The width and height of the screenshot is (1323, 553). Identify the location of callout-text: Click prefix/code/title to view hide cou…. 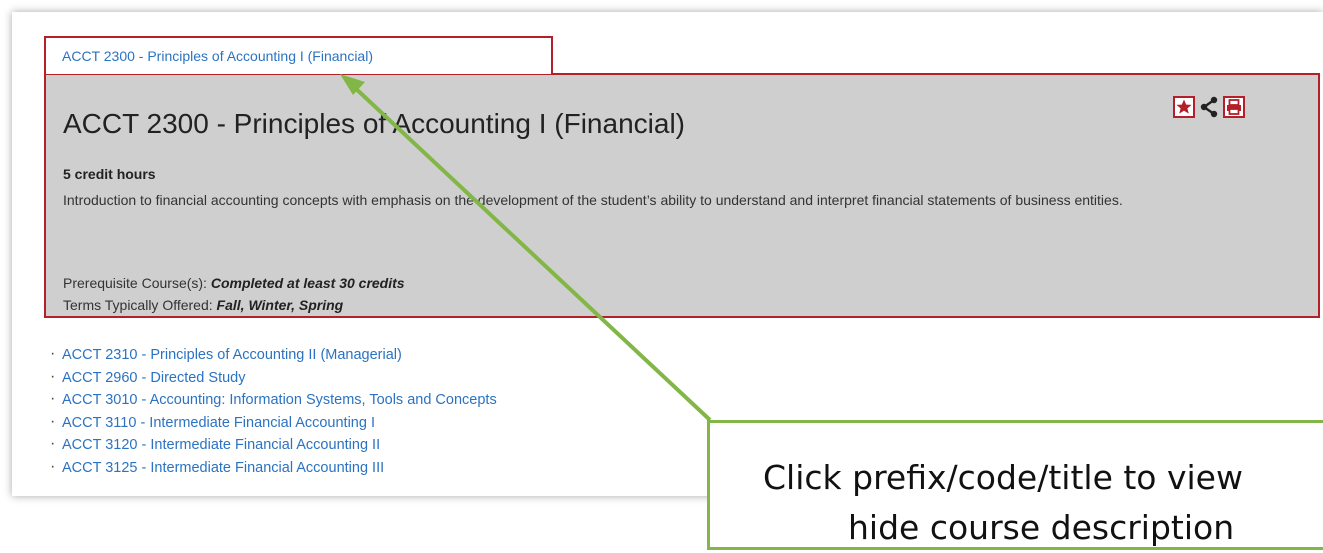
(1003, 503).